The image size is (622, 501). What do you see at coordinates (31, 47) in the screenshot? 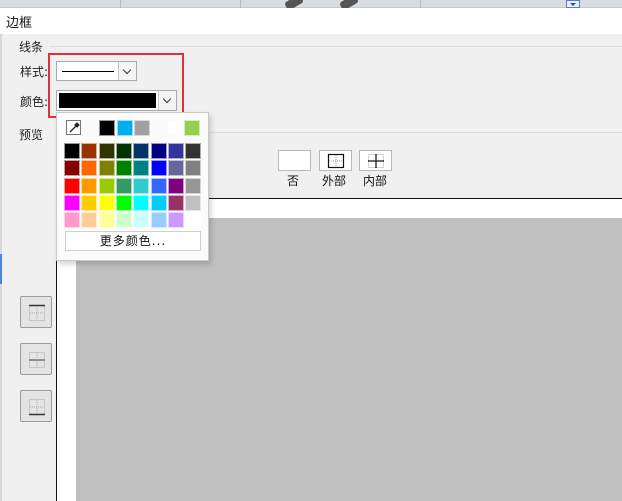
I see `lines-group-label: 线条` at bounding box center [31, 47].